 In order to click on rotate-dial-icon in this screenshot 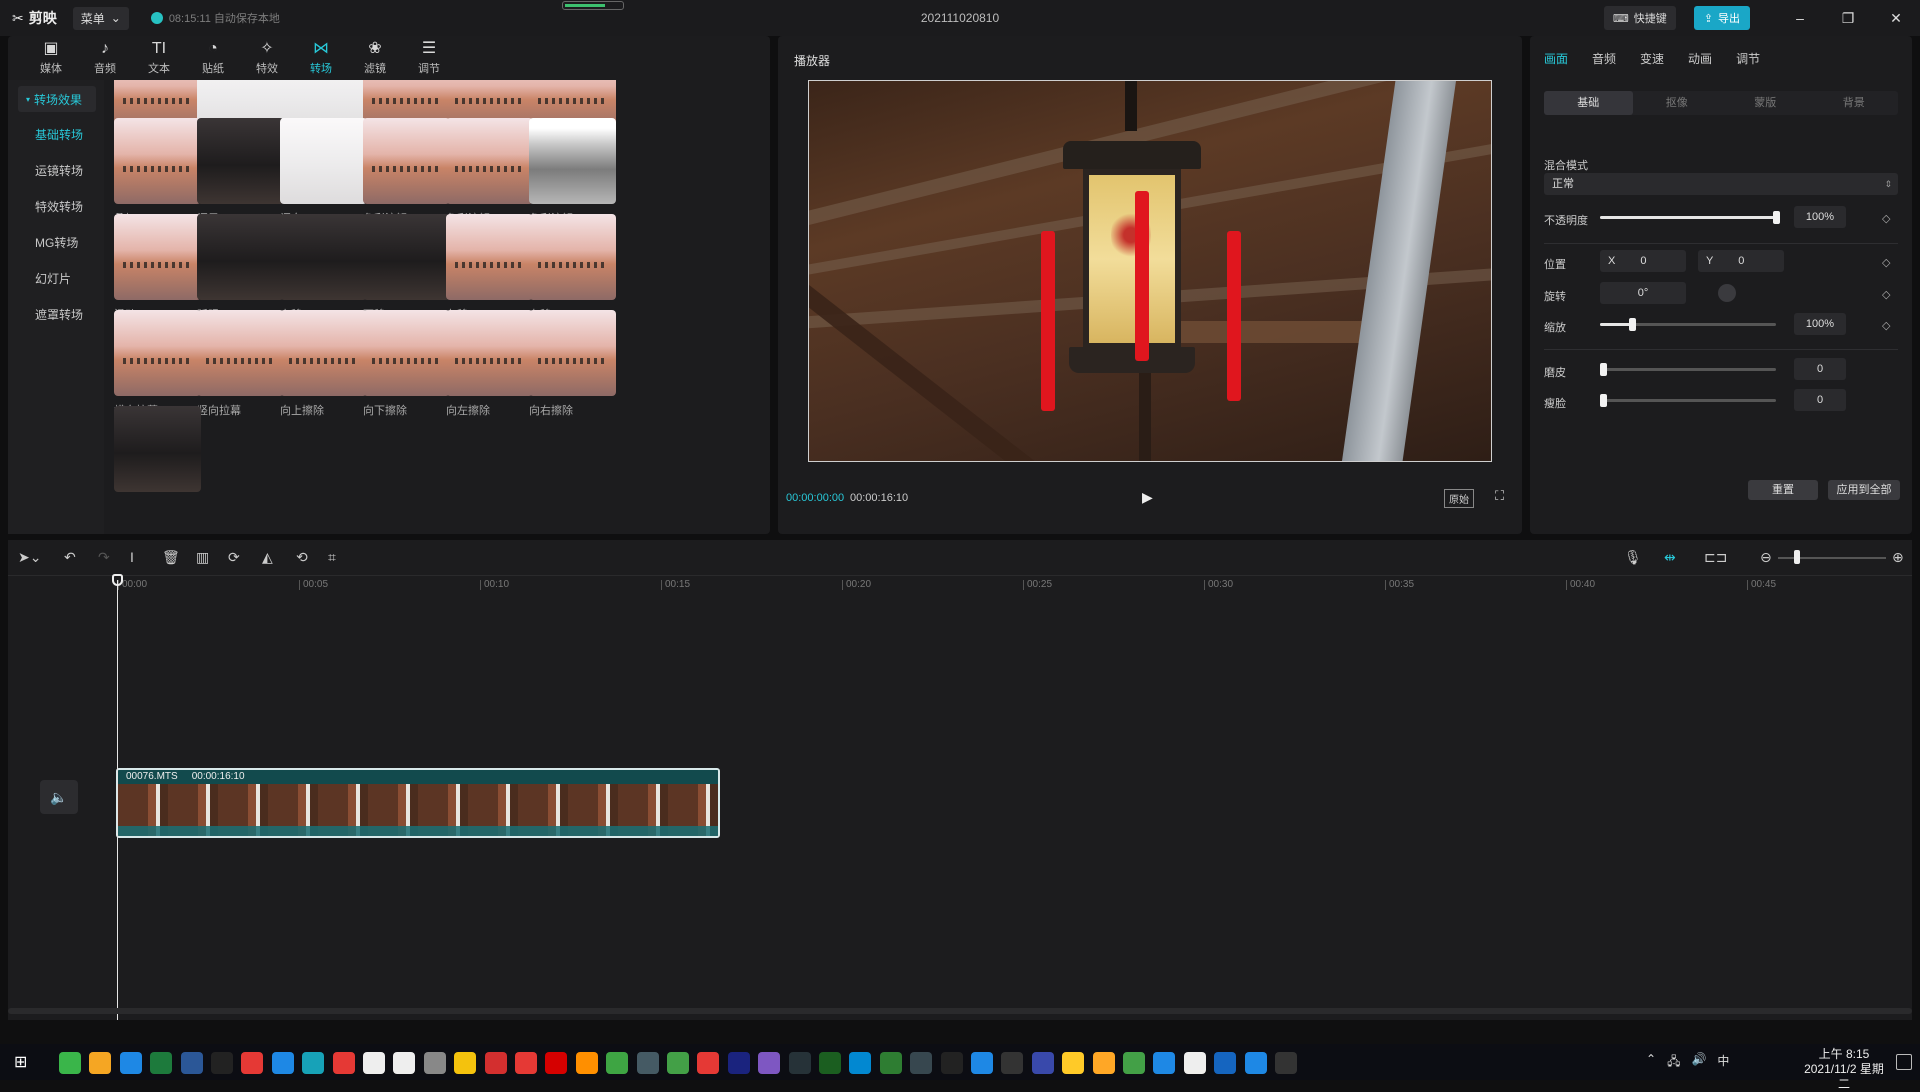, I will do `click(1727, 293)`.